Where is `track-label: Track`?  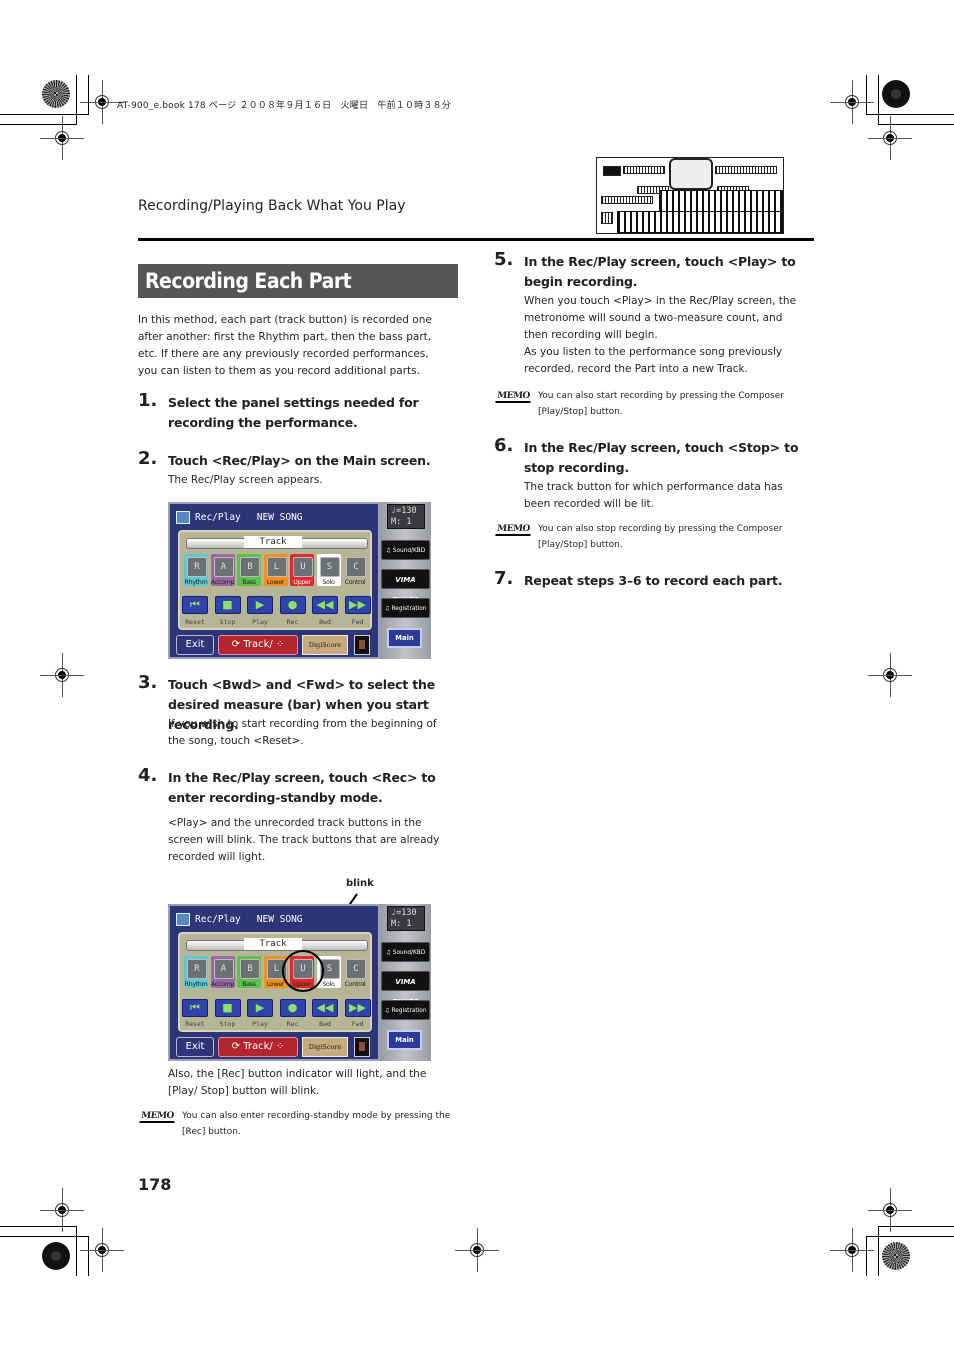
track-label: Track is located at coordinates (273, 542).